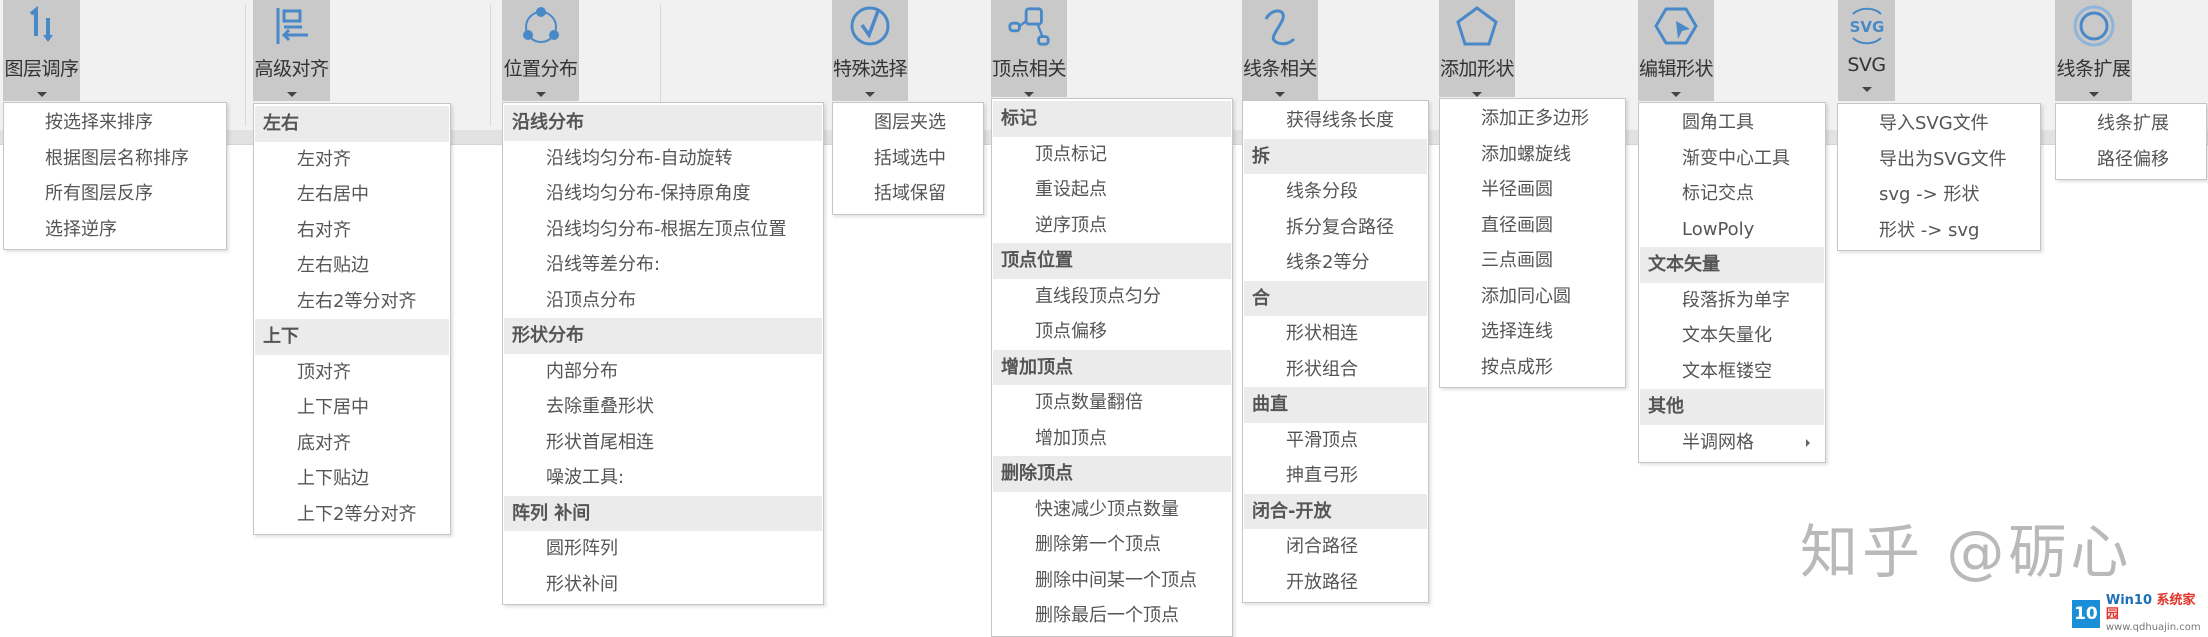 The image size is (2208, 637). What do you see at coordinates (1532, 332) in the screenshot?
I see `menu-item: 选择连线` at bounding box center [1532, 332].